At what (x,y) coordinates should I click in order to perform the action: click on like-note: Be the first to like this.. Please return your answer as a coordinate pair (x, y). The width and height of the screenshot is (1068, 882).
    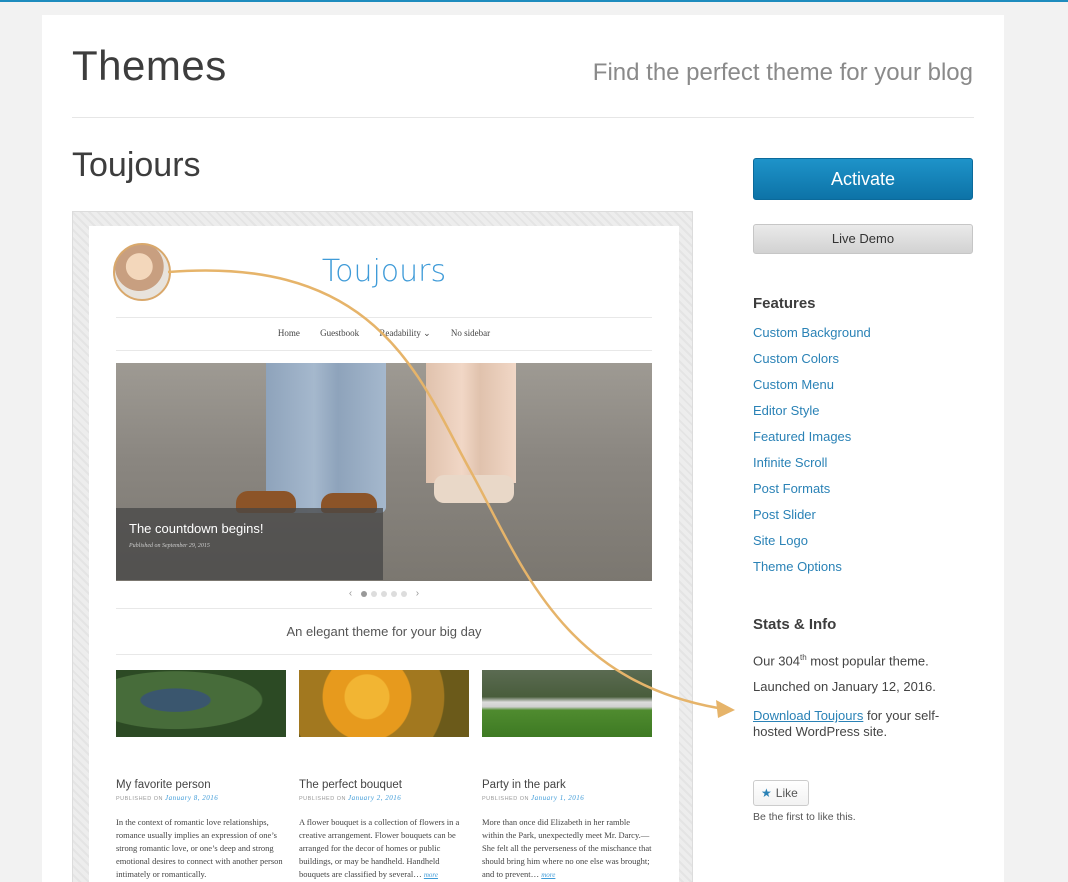
    Looking at the image, I should click on (804, 817).